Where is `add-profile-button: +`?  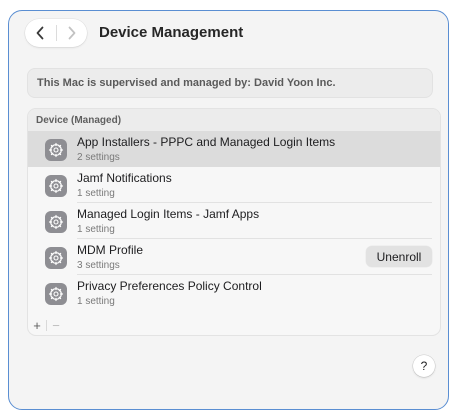 add-profile-button: + is located at coordinates (37, 325).